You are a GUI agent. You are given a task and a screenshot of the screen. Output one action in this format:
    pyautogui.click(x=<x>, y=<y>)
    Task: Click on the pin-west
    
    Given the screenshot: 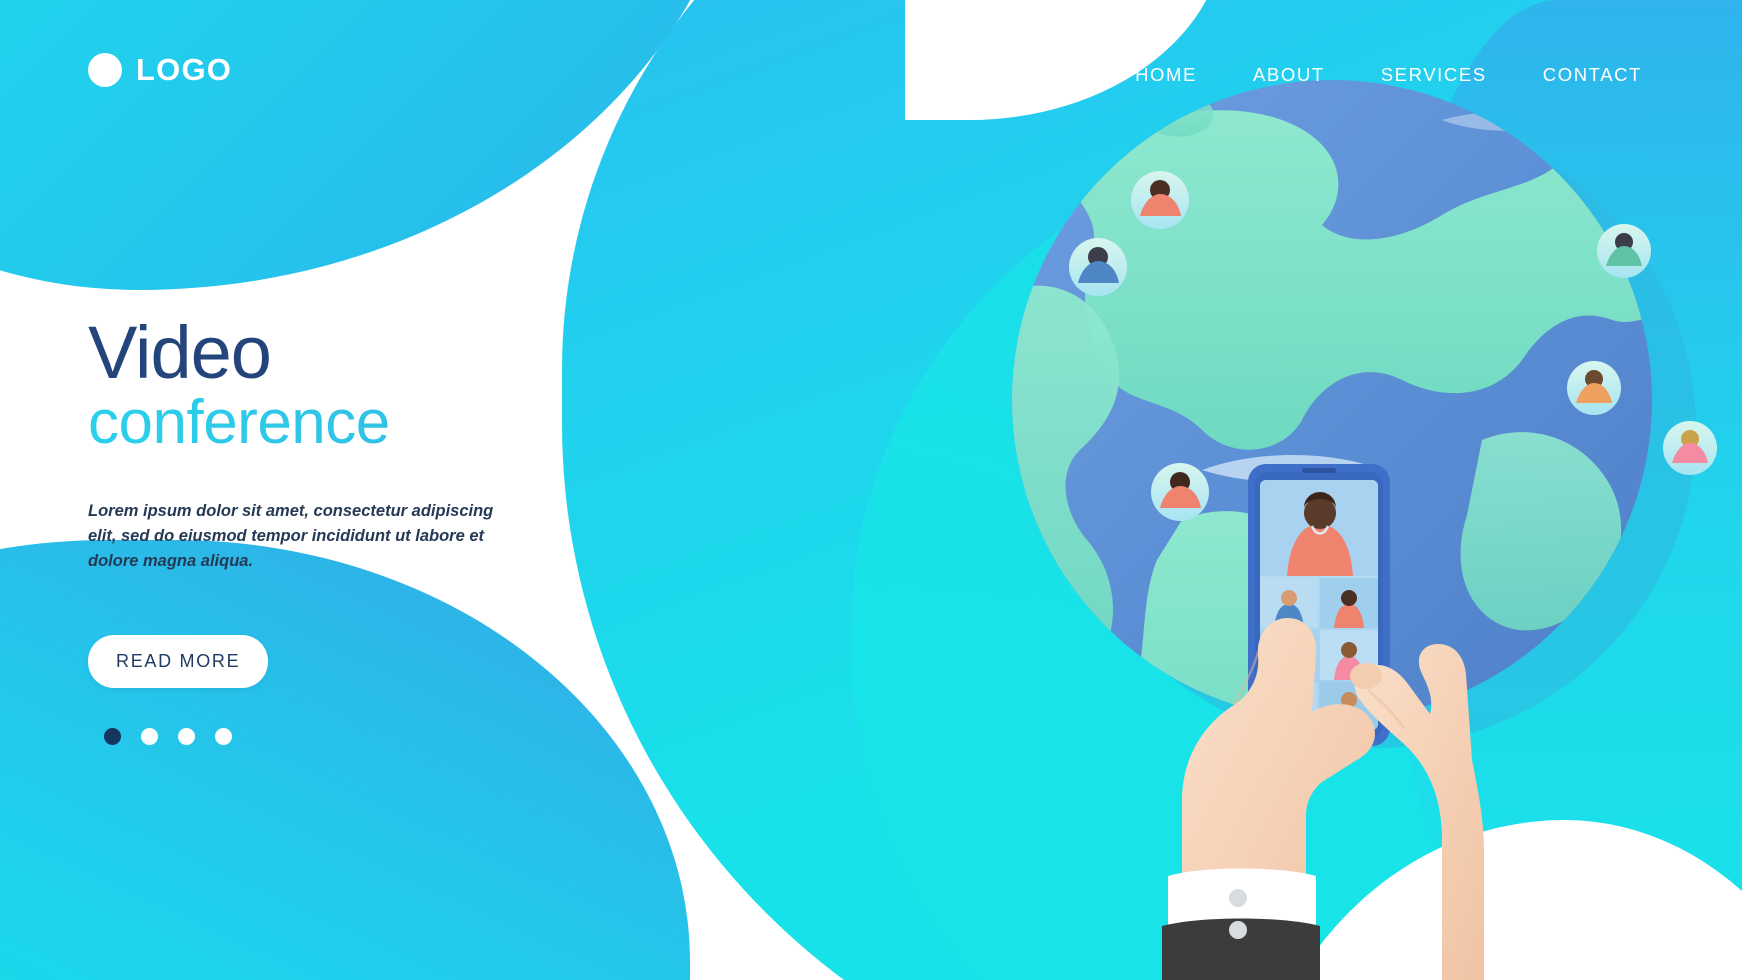 What is the action you would take?
    pyautogui.click(x=1098, y=267)
    